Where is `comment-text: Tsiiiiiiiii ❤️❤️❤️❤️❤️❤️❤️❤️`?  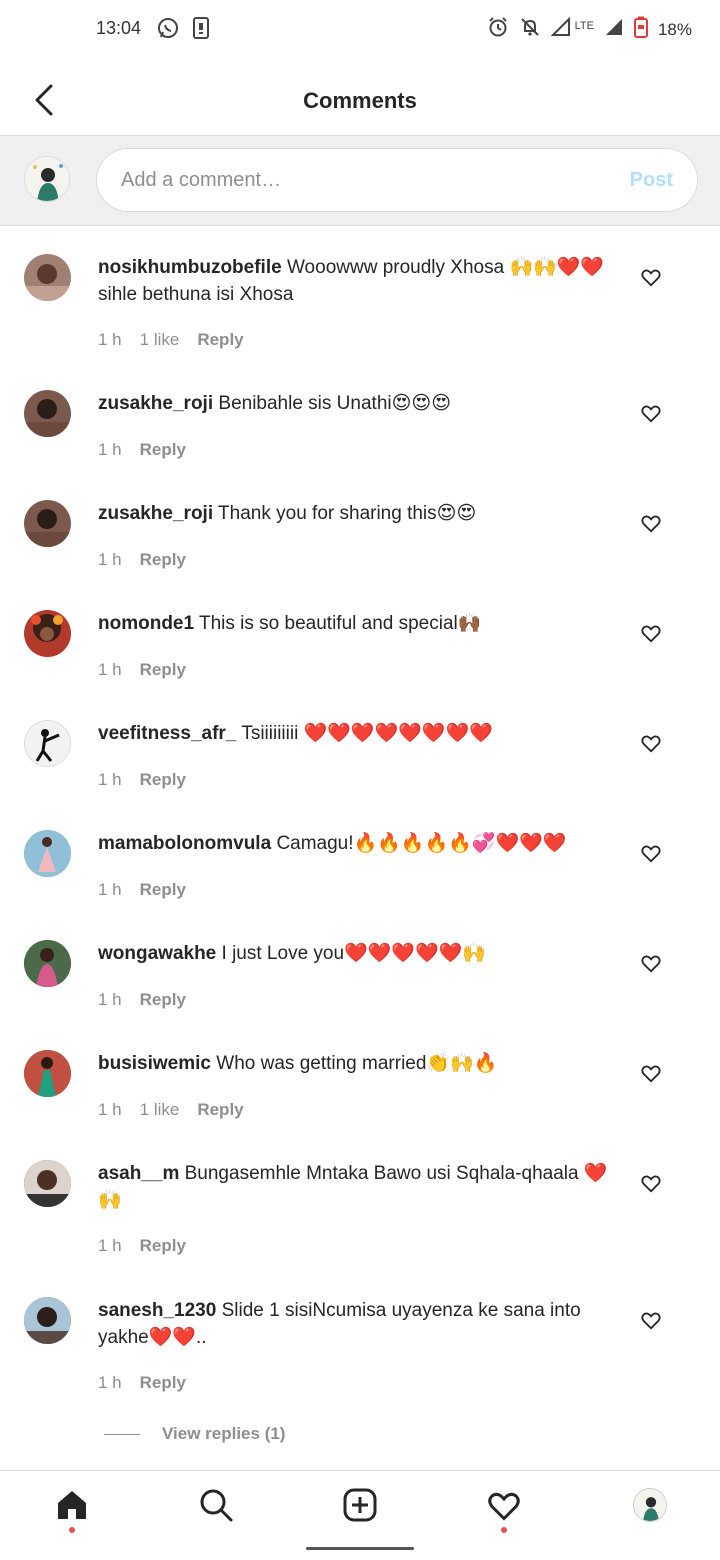 comment-text: Tsiiiiiiiii ❤️❤️❤️❤️❤️❤️❤️❤️ is located at coordinates (367, 733).